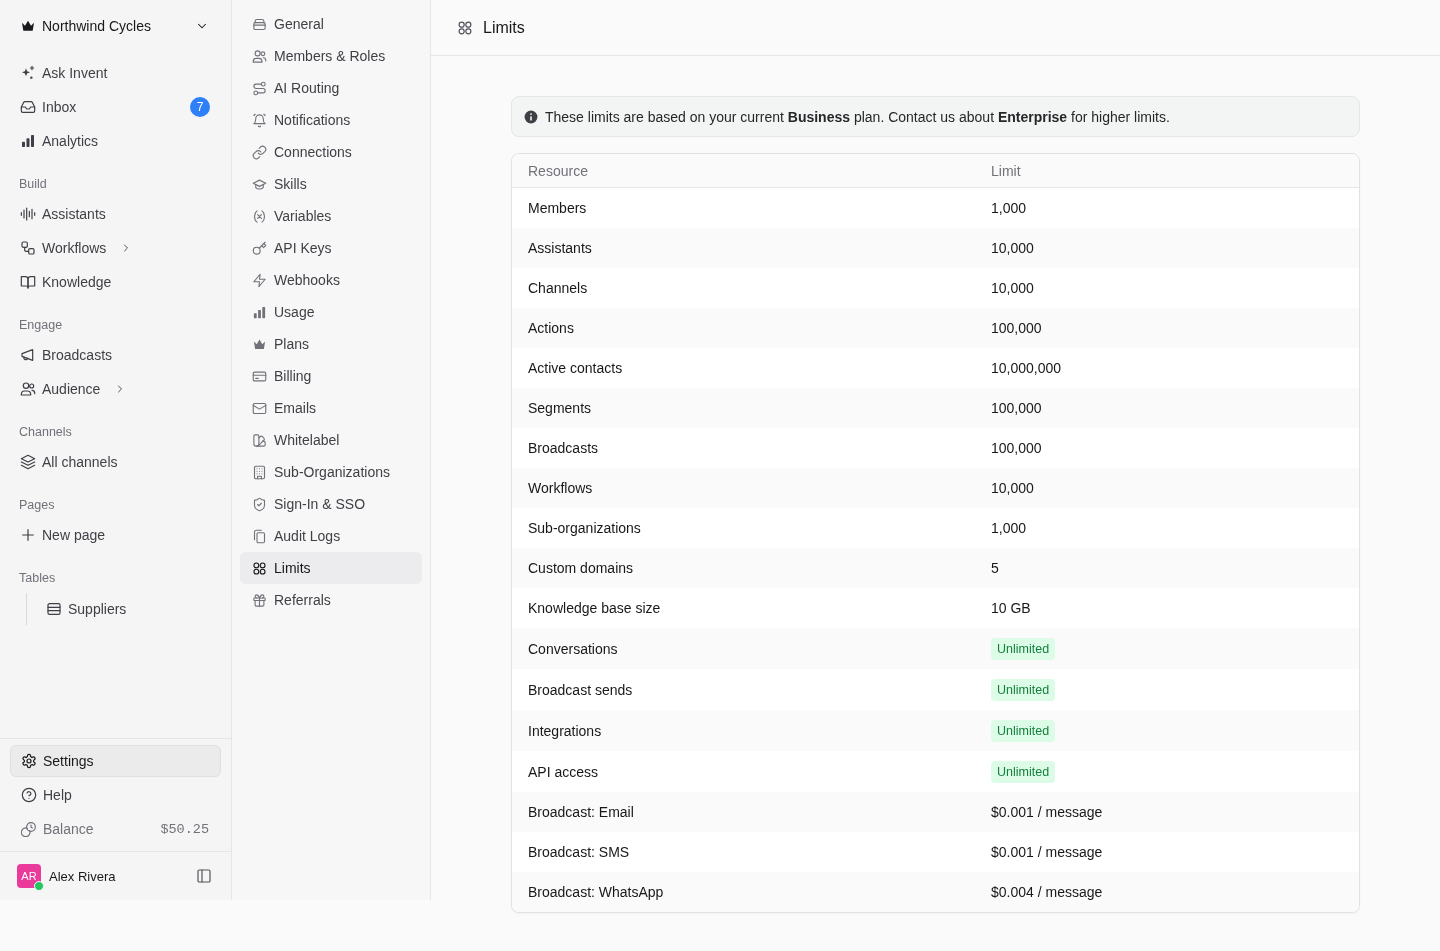 The width and height of the screenshot is (1440, 951). I want to click on swatch-icon, so click(259, 440).